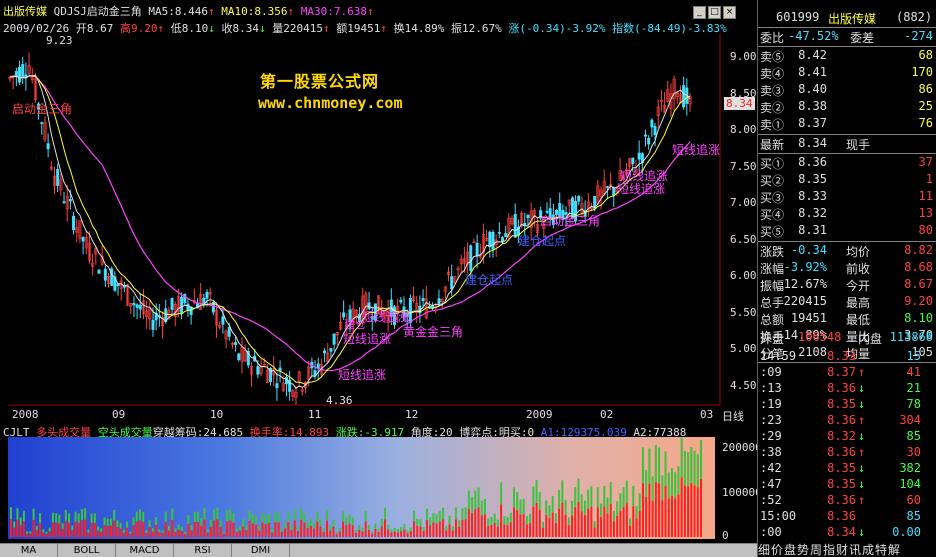  What do you see at coordinates (87, 550) in the screenshot?
I see `tab-boll: BOLL` at bounding box center [87, 550].